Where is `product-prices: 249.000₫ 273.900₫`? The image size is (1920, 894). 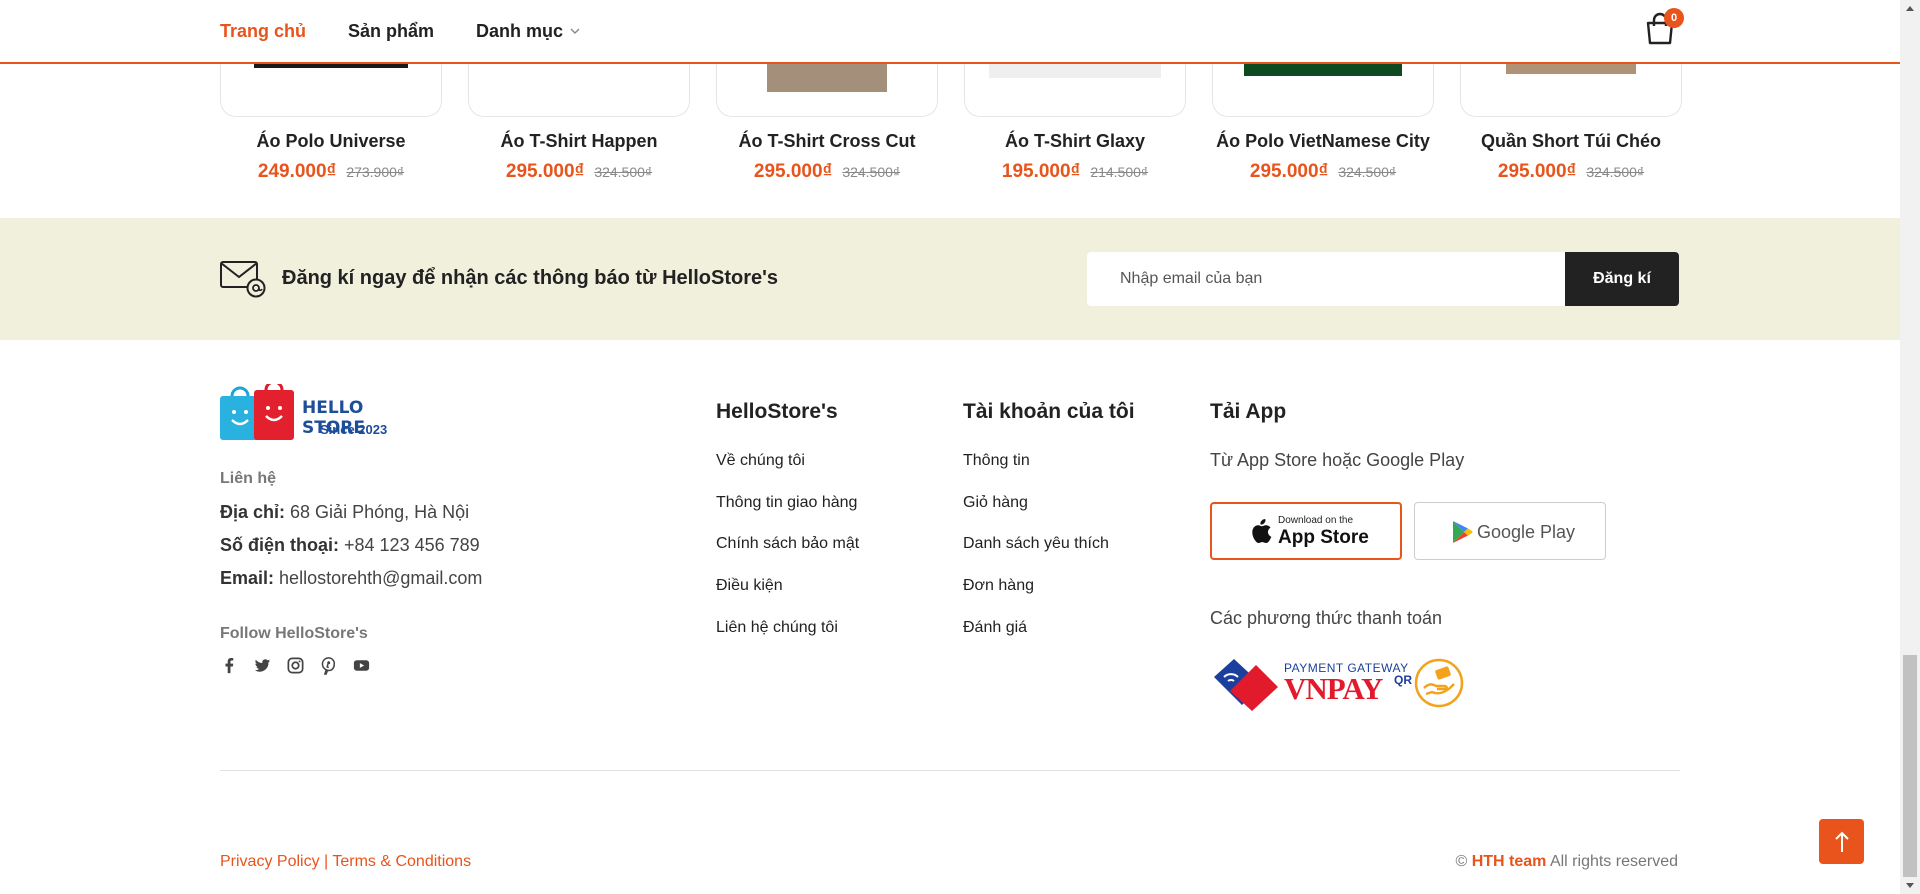
product-prices: 249.000₫ 273.900₫ is located at coordinates (331, 172).